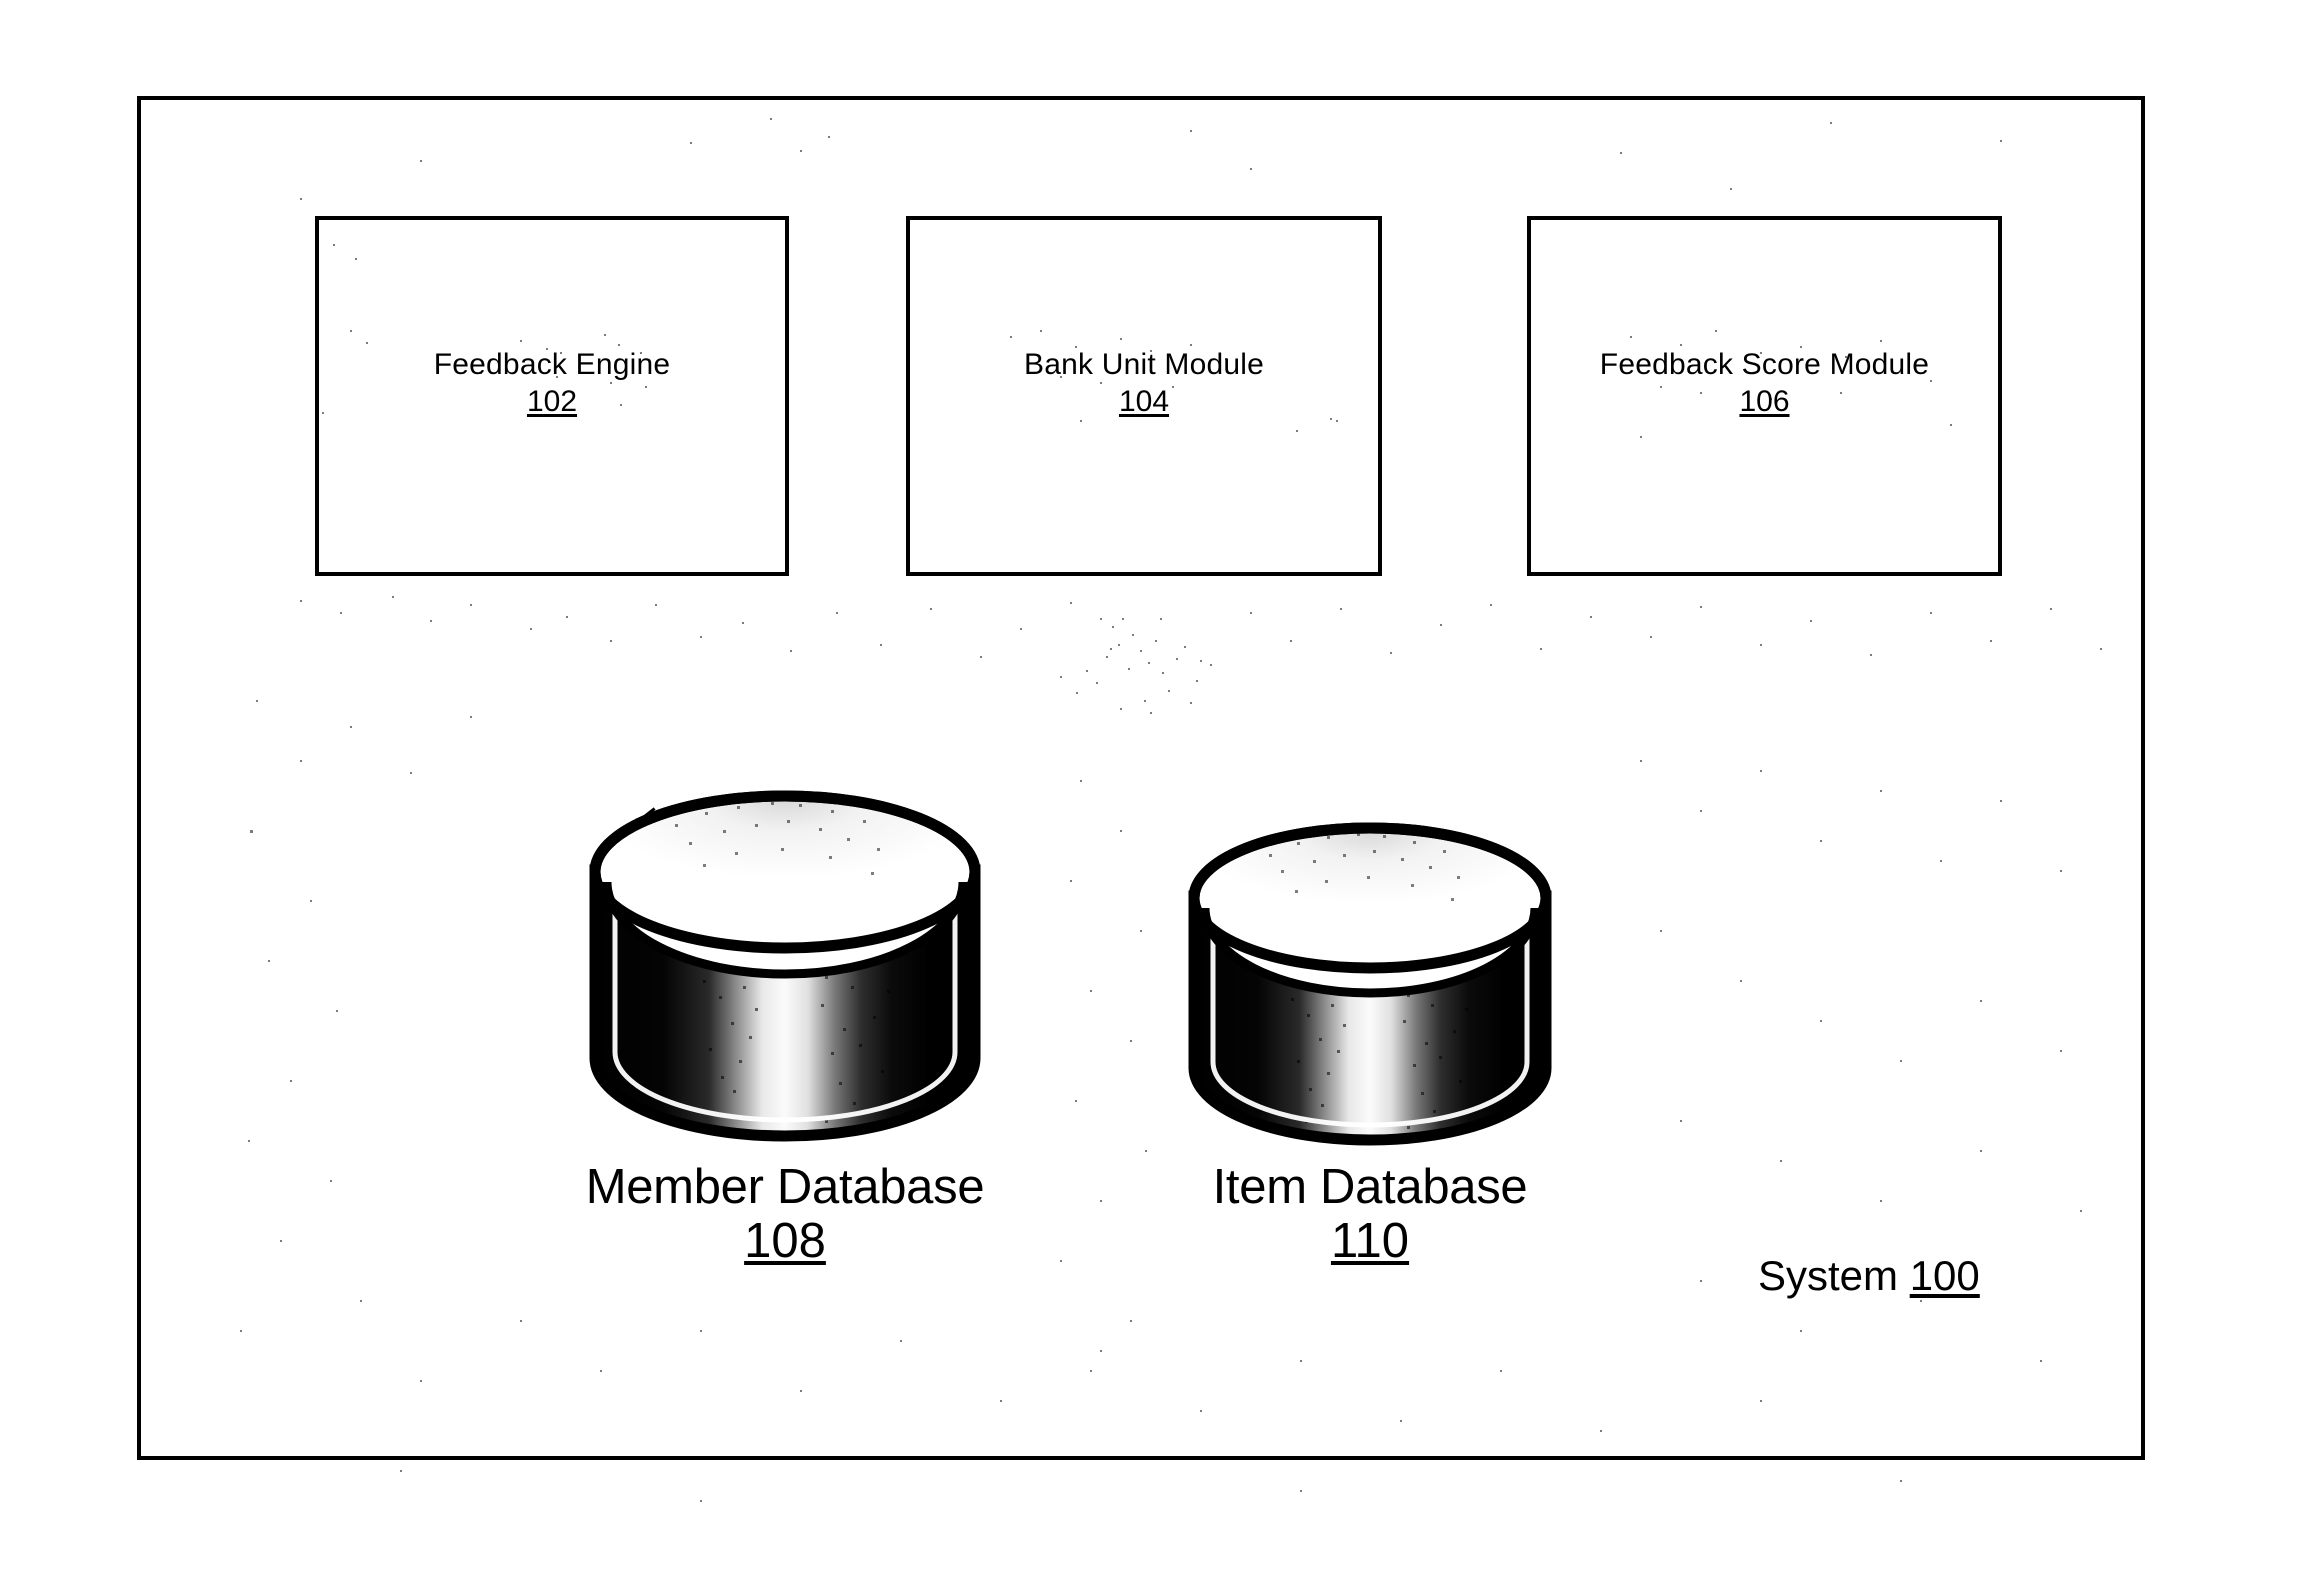 Image resolution: width=2297 pixels, height=1572 pixels. Describe the element at coordinates (1944, 1275) in the screenshot. I see `system-reference-numeral: 100` at that location.